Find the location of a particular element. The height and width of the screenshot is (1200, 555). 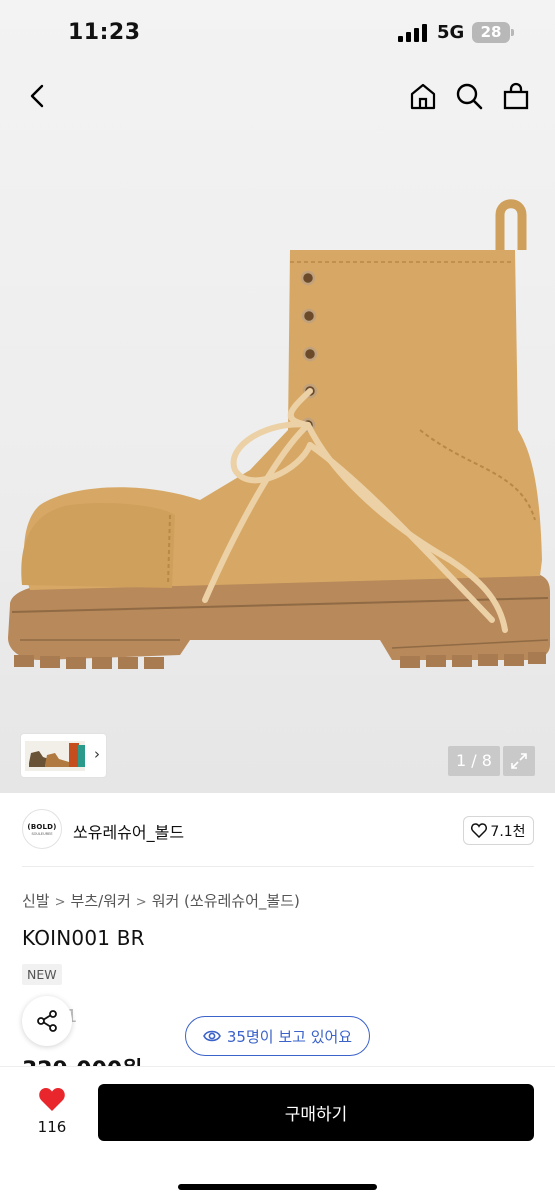

brand-row: (BOLD) SOULEUREE 쏘유레슈어_볼드 7.1천 is located at coordinates (277, 831).